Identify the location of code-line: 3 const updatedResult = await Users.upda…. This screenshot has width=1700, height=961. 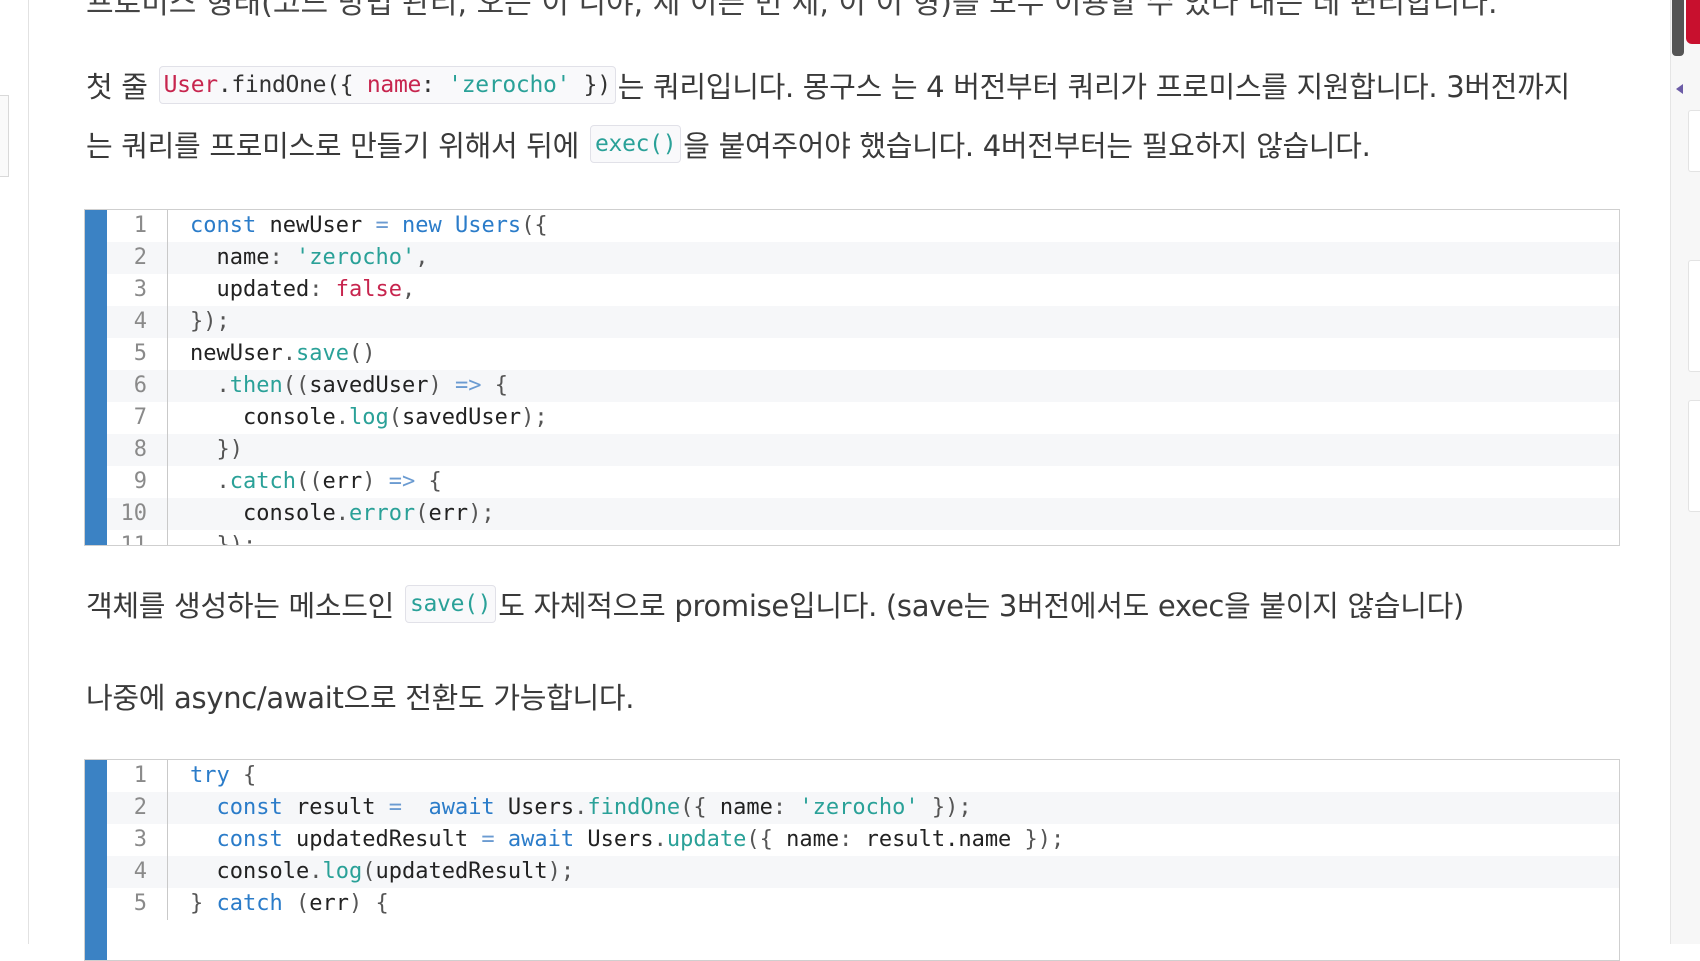
(863, 840).